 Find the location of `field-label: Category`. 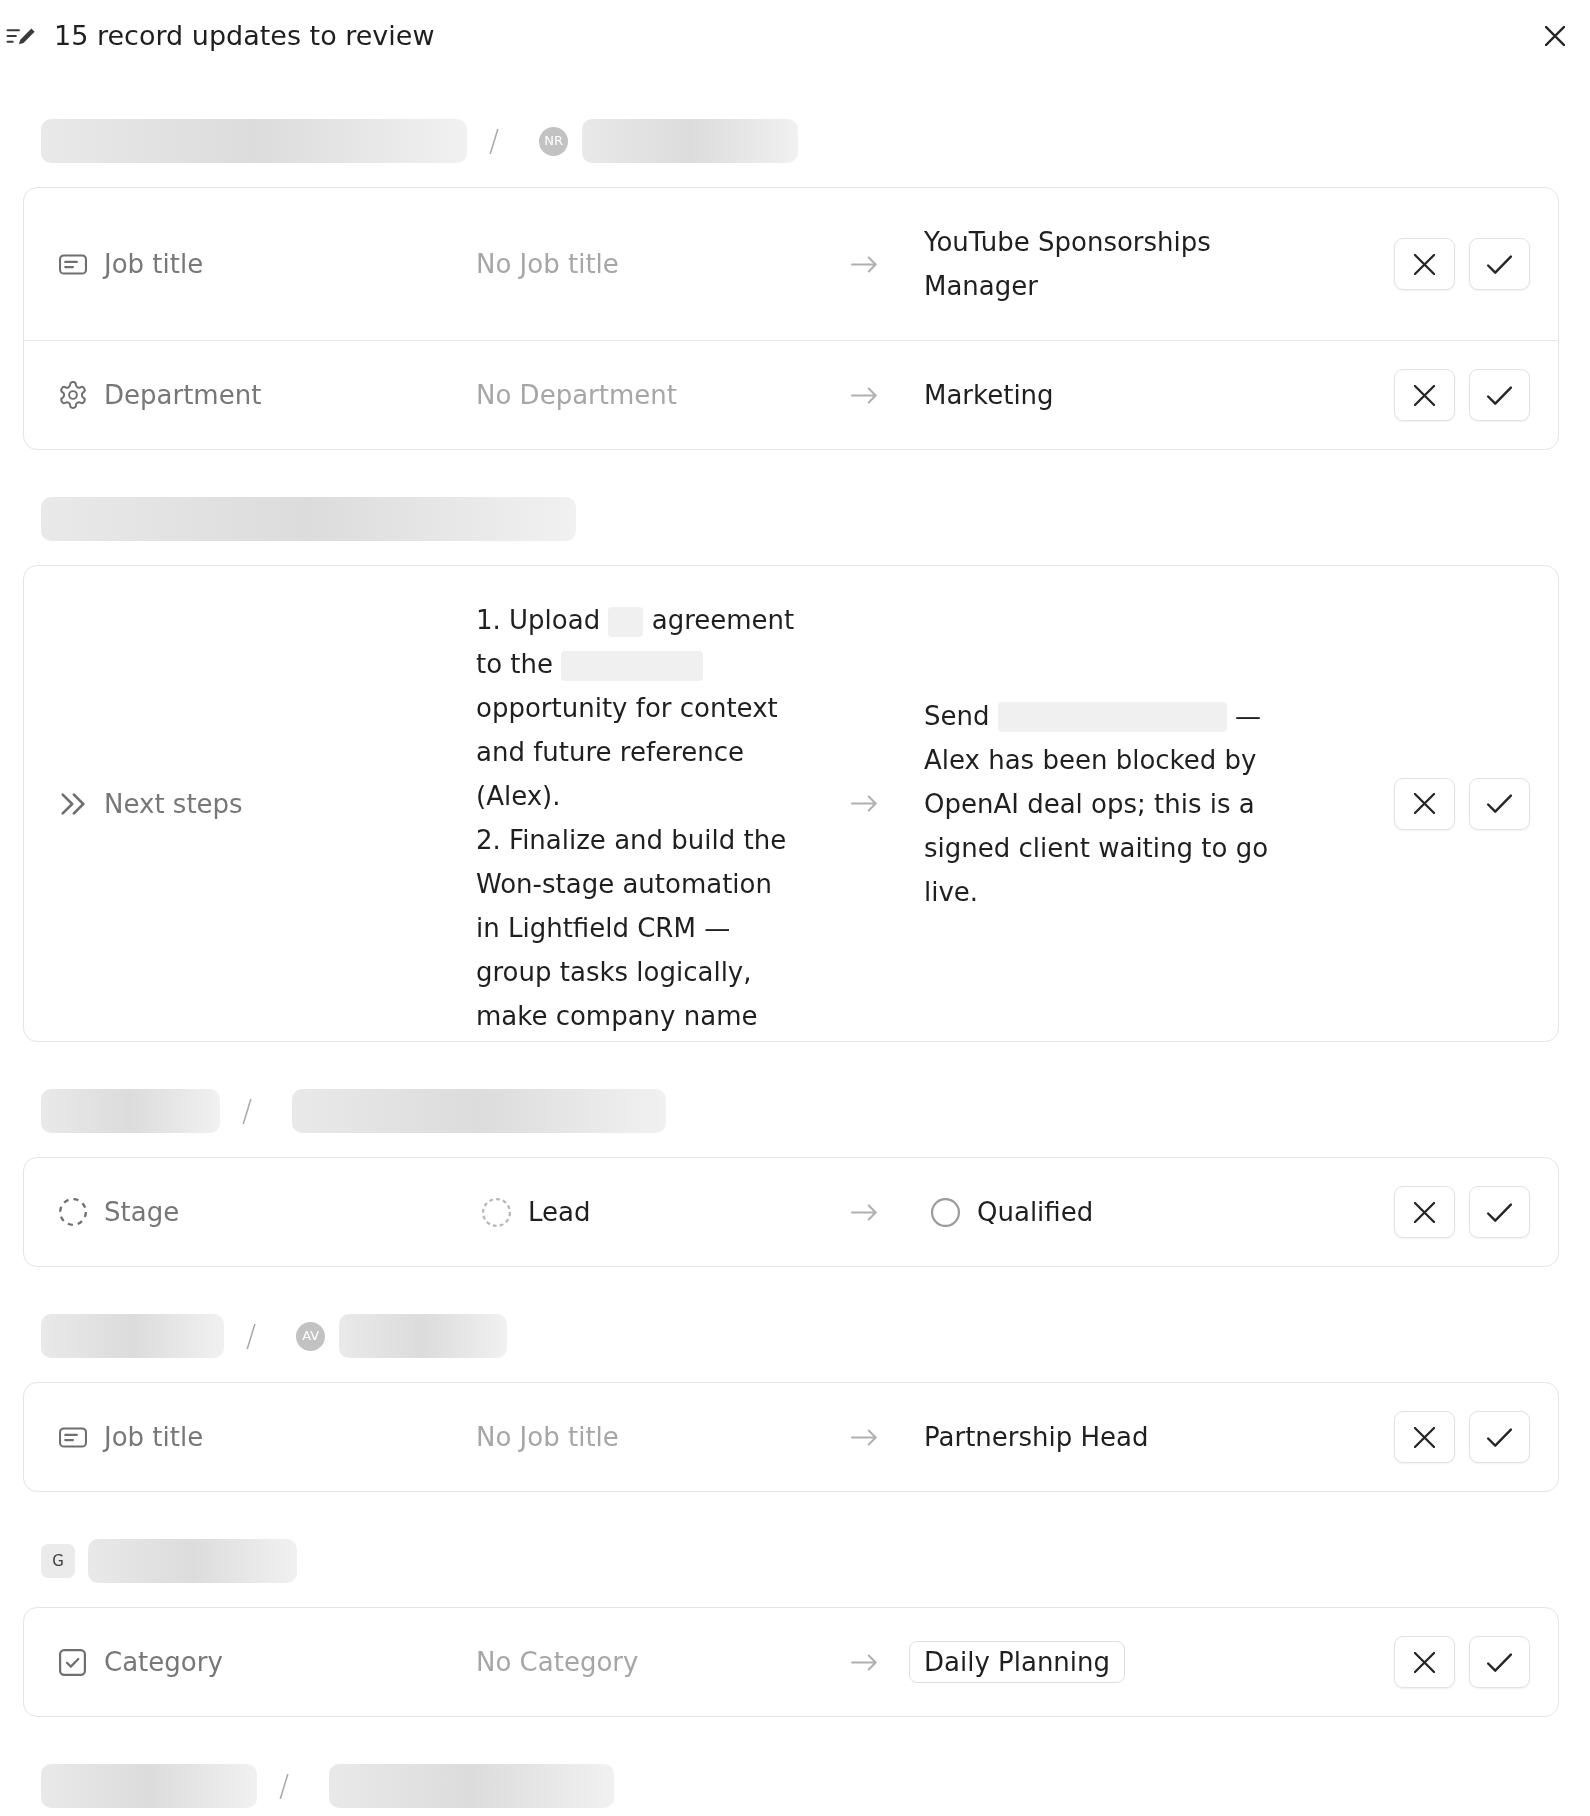

field-label: Category is located at coordinates (163, 1662).